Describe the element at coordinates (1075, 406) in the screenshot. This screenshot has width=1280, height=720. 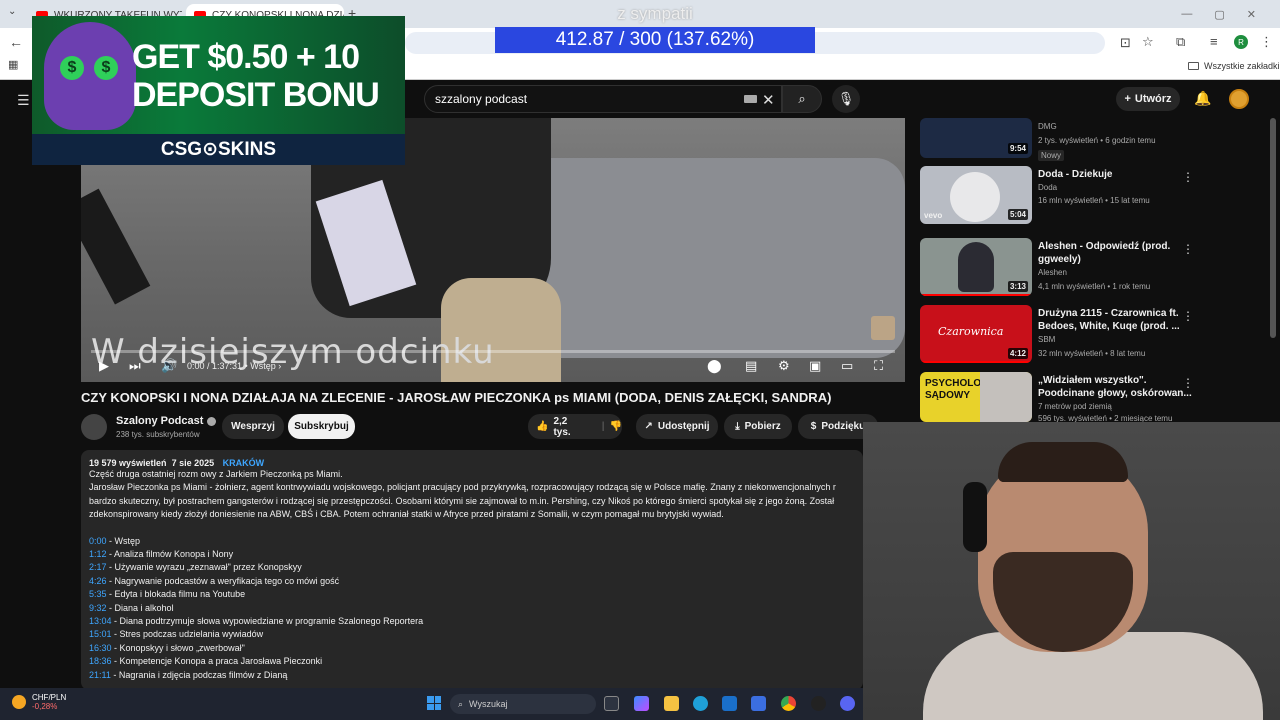
I see `channel-name: 7 metrów pod ziemią` at that location.